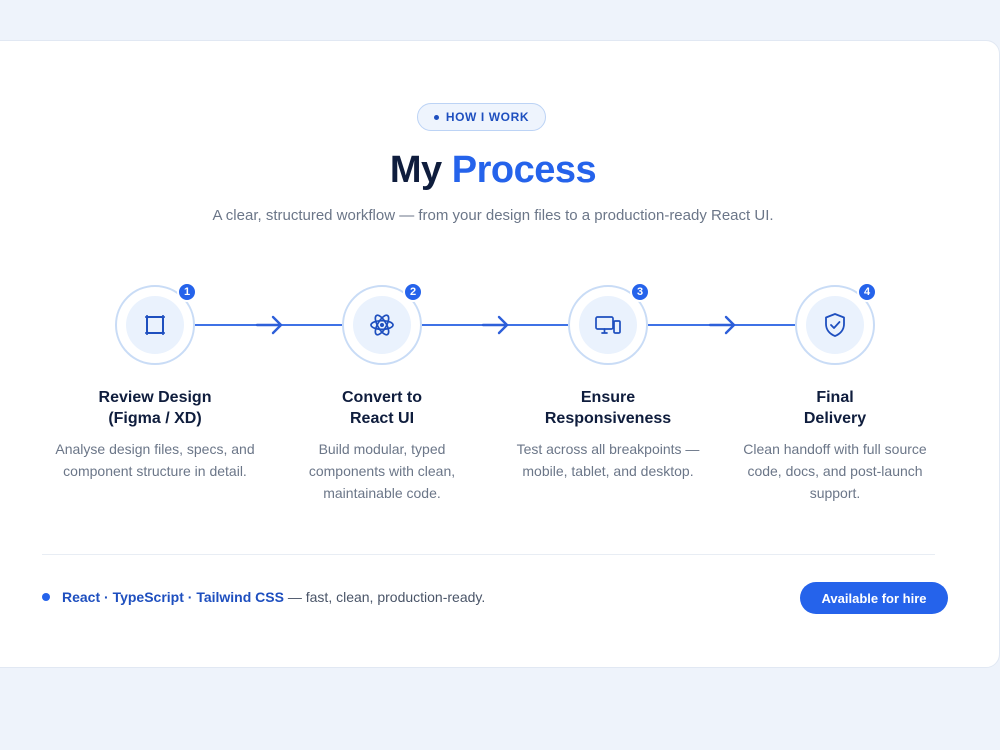 This screenshot has width=1000, height=750. I want to click on tech-stack-list: React · TypeScript · Tailwind CSS, so click(173, 597).